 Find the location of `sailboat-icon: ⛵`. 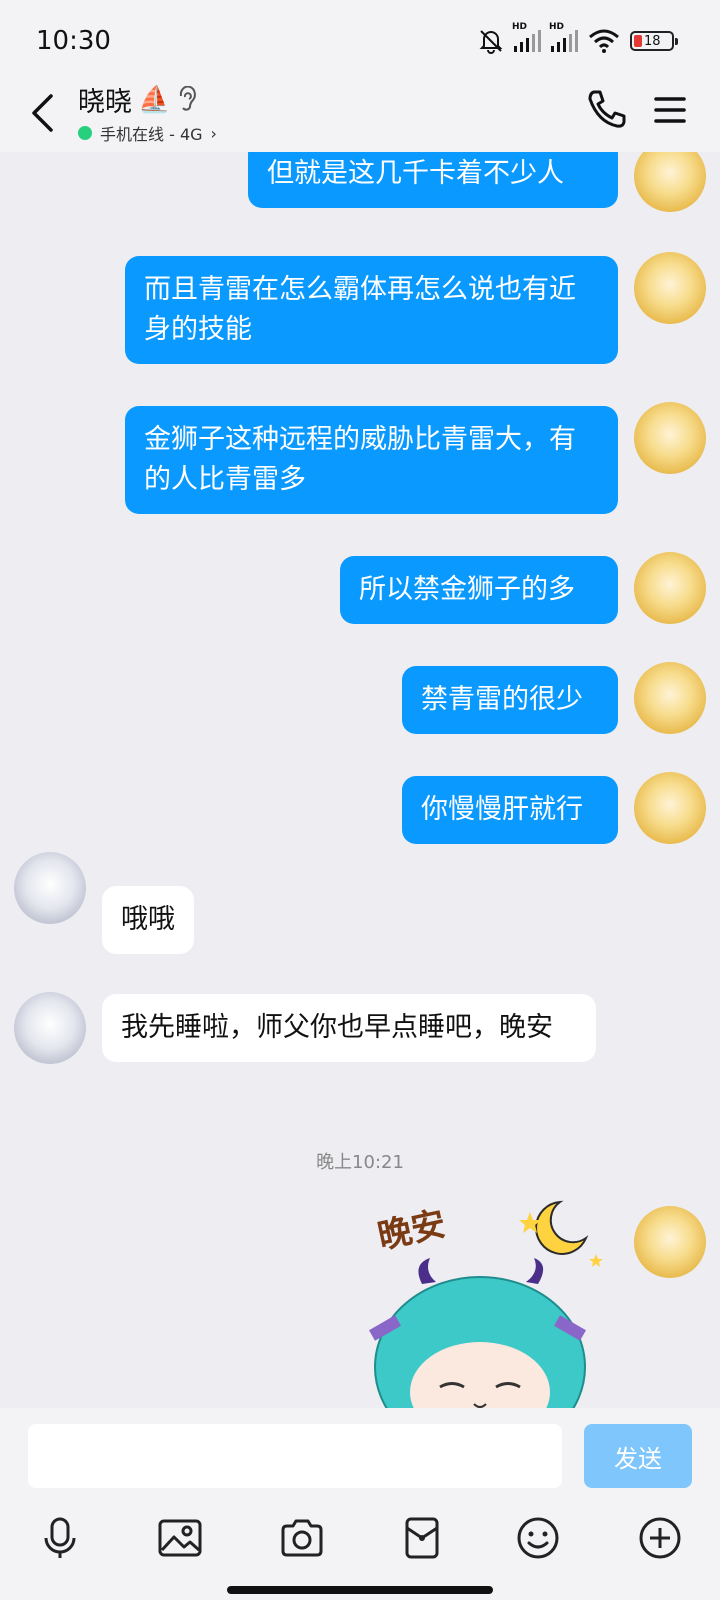

sailboat-icon: ⛵ is located at coordinates (154, 99).